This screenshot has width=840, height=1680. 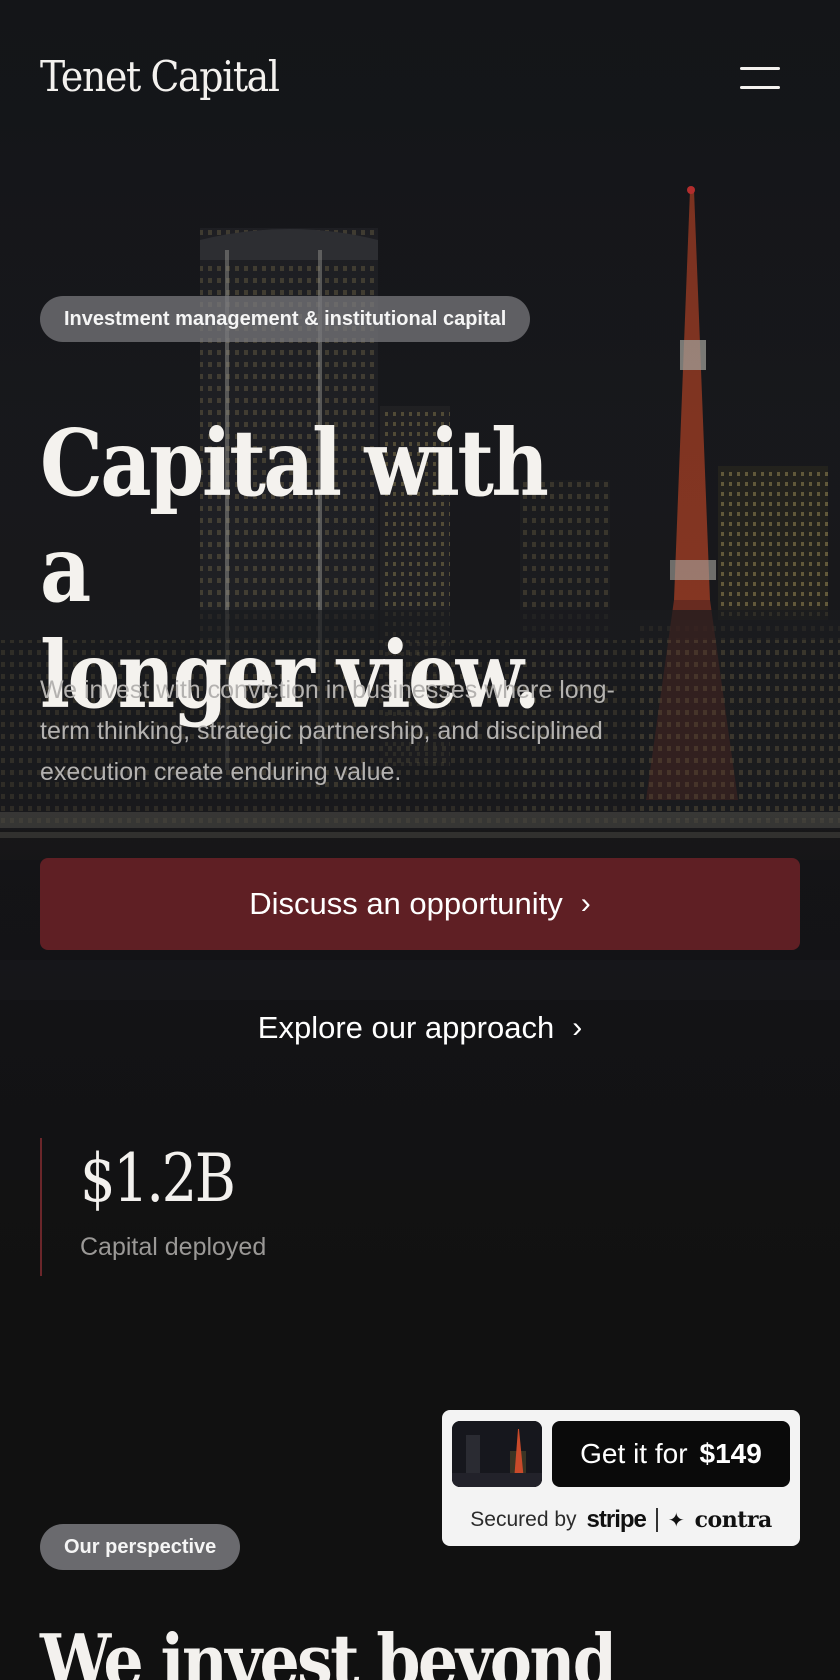 What do you see at coordinates (656, 1520) in the screenshot?
I see `divider` at bounding box center [656, 1520].